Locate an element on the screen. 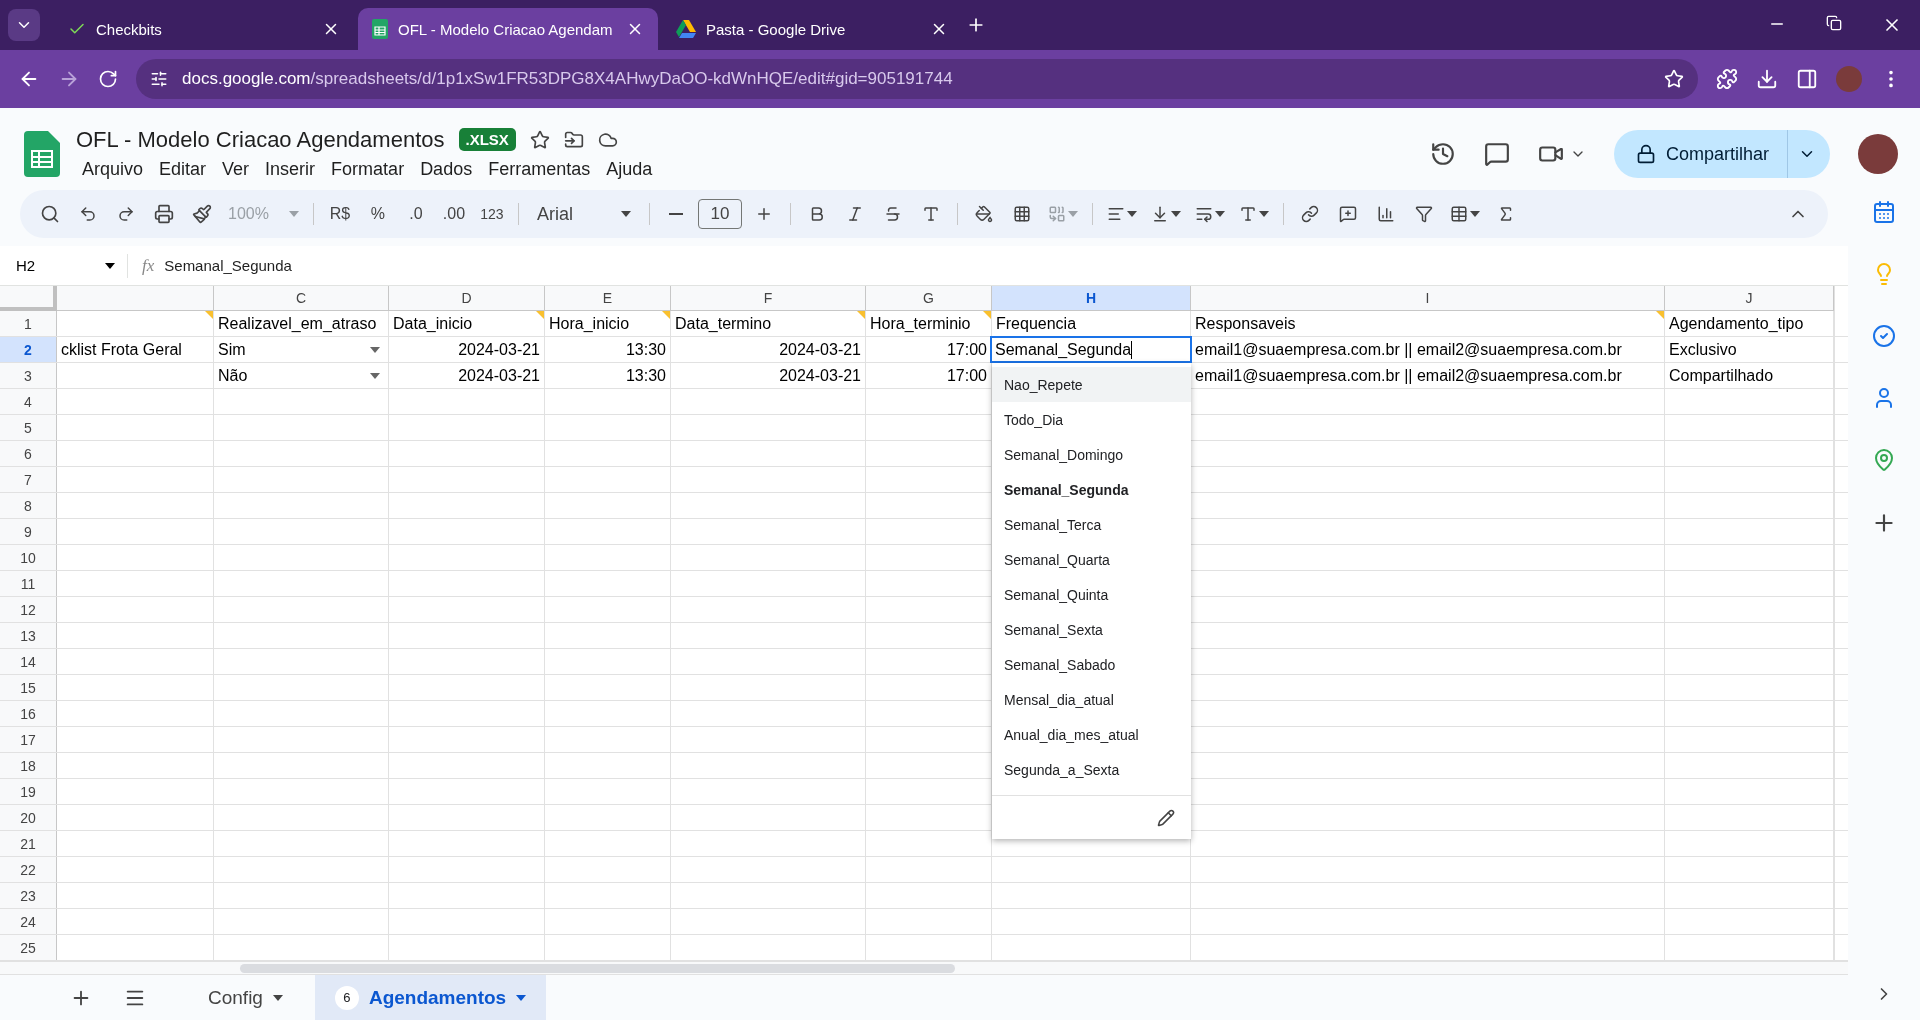 The width and height of the screenshot is (1920, 1020). increase-decimal-button: .00 is located at coordinates (453, 214).